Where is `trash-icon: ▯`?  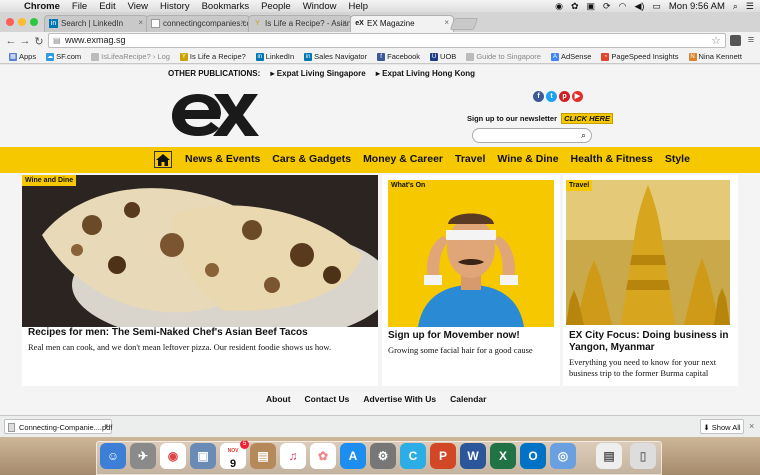
trash-icon: ▯ is located at coordinates (643, 456).